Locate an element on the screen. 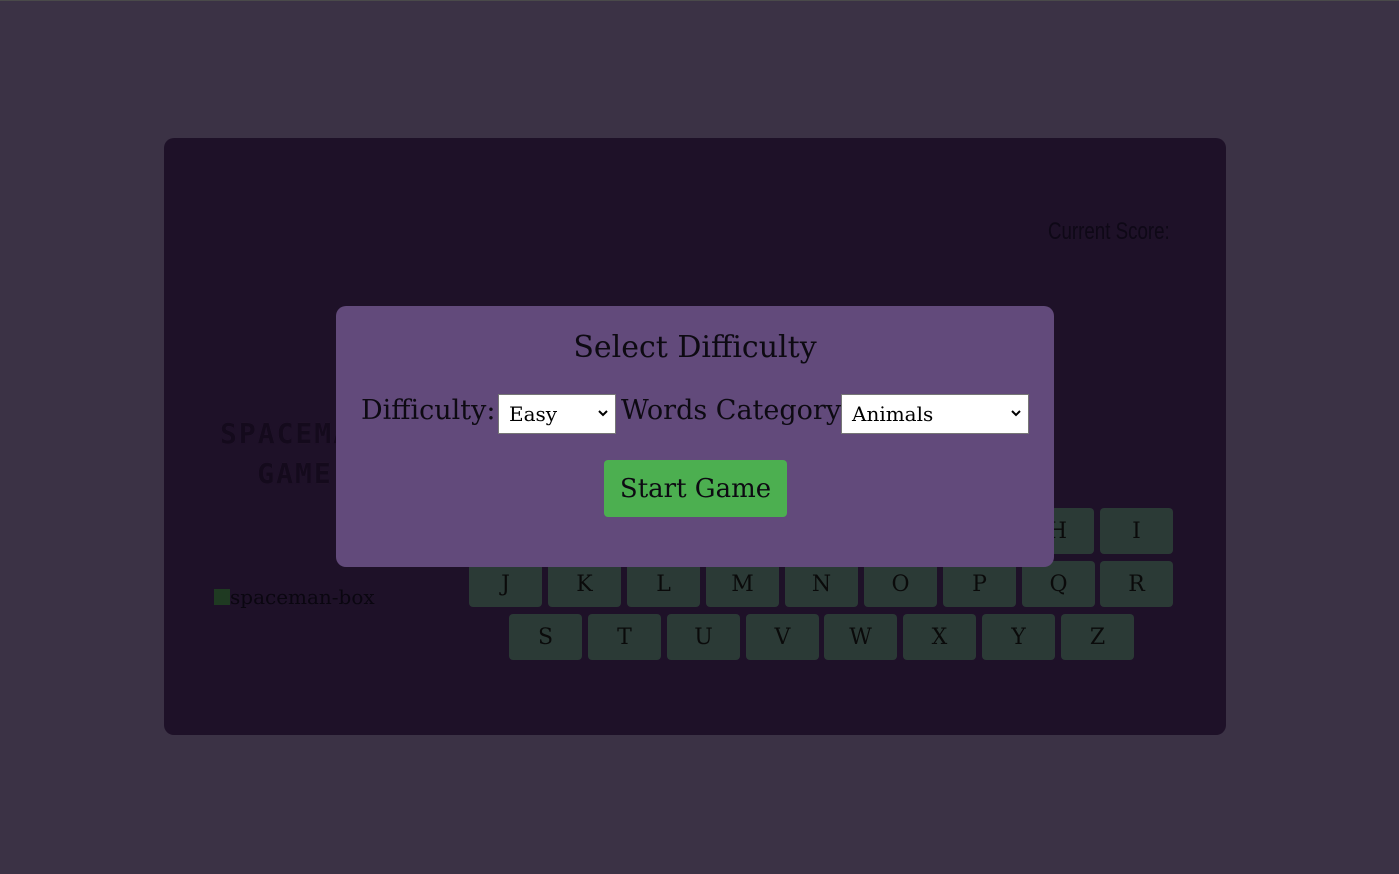  key-l: L is located at coordinates (663, 584).